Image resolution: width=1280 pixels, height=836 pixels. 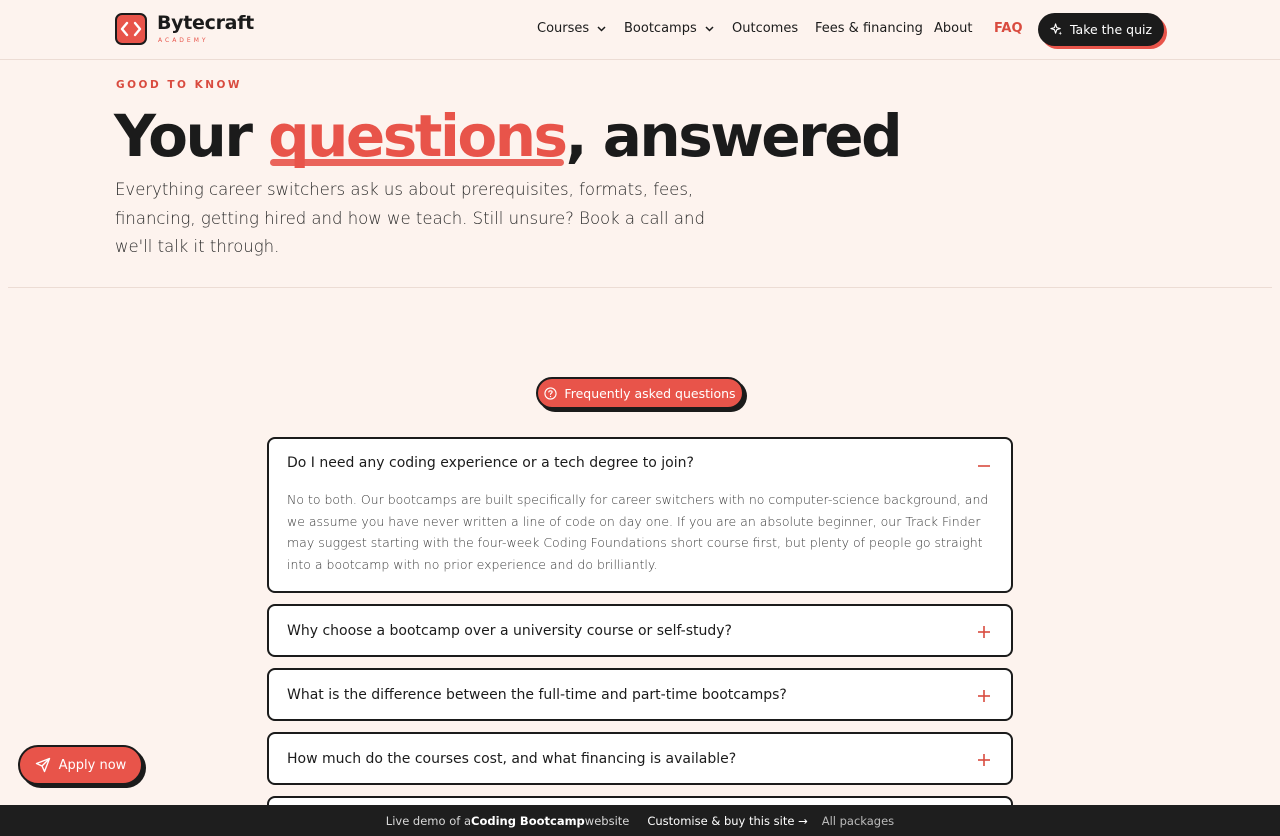 What do you see at coordinates (734, 136) in the screenshot?
I see `title-post: , answered` at bounding box center [734, 136].